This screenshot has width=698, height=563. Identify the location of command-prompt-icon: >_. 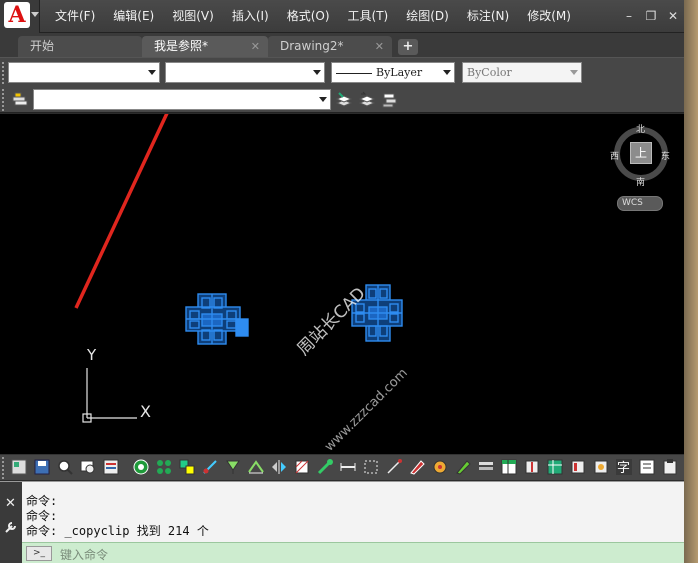
(39, 553).